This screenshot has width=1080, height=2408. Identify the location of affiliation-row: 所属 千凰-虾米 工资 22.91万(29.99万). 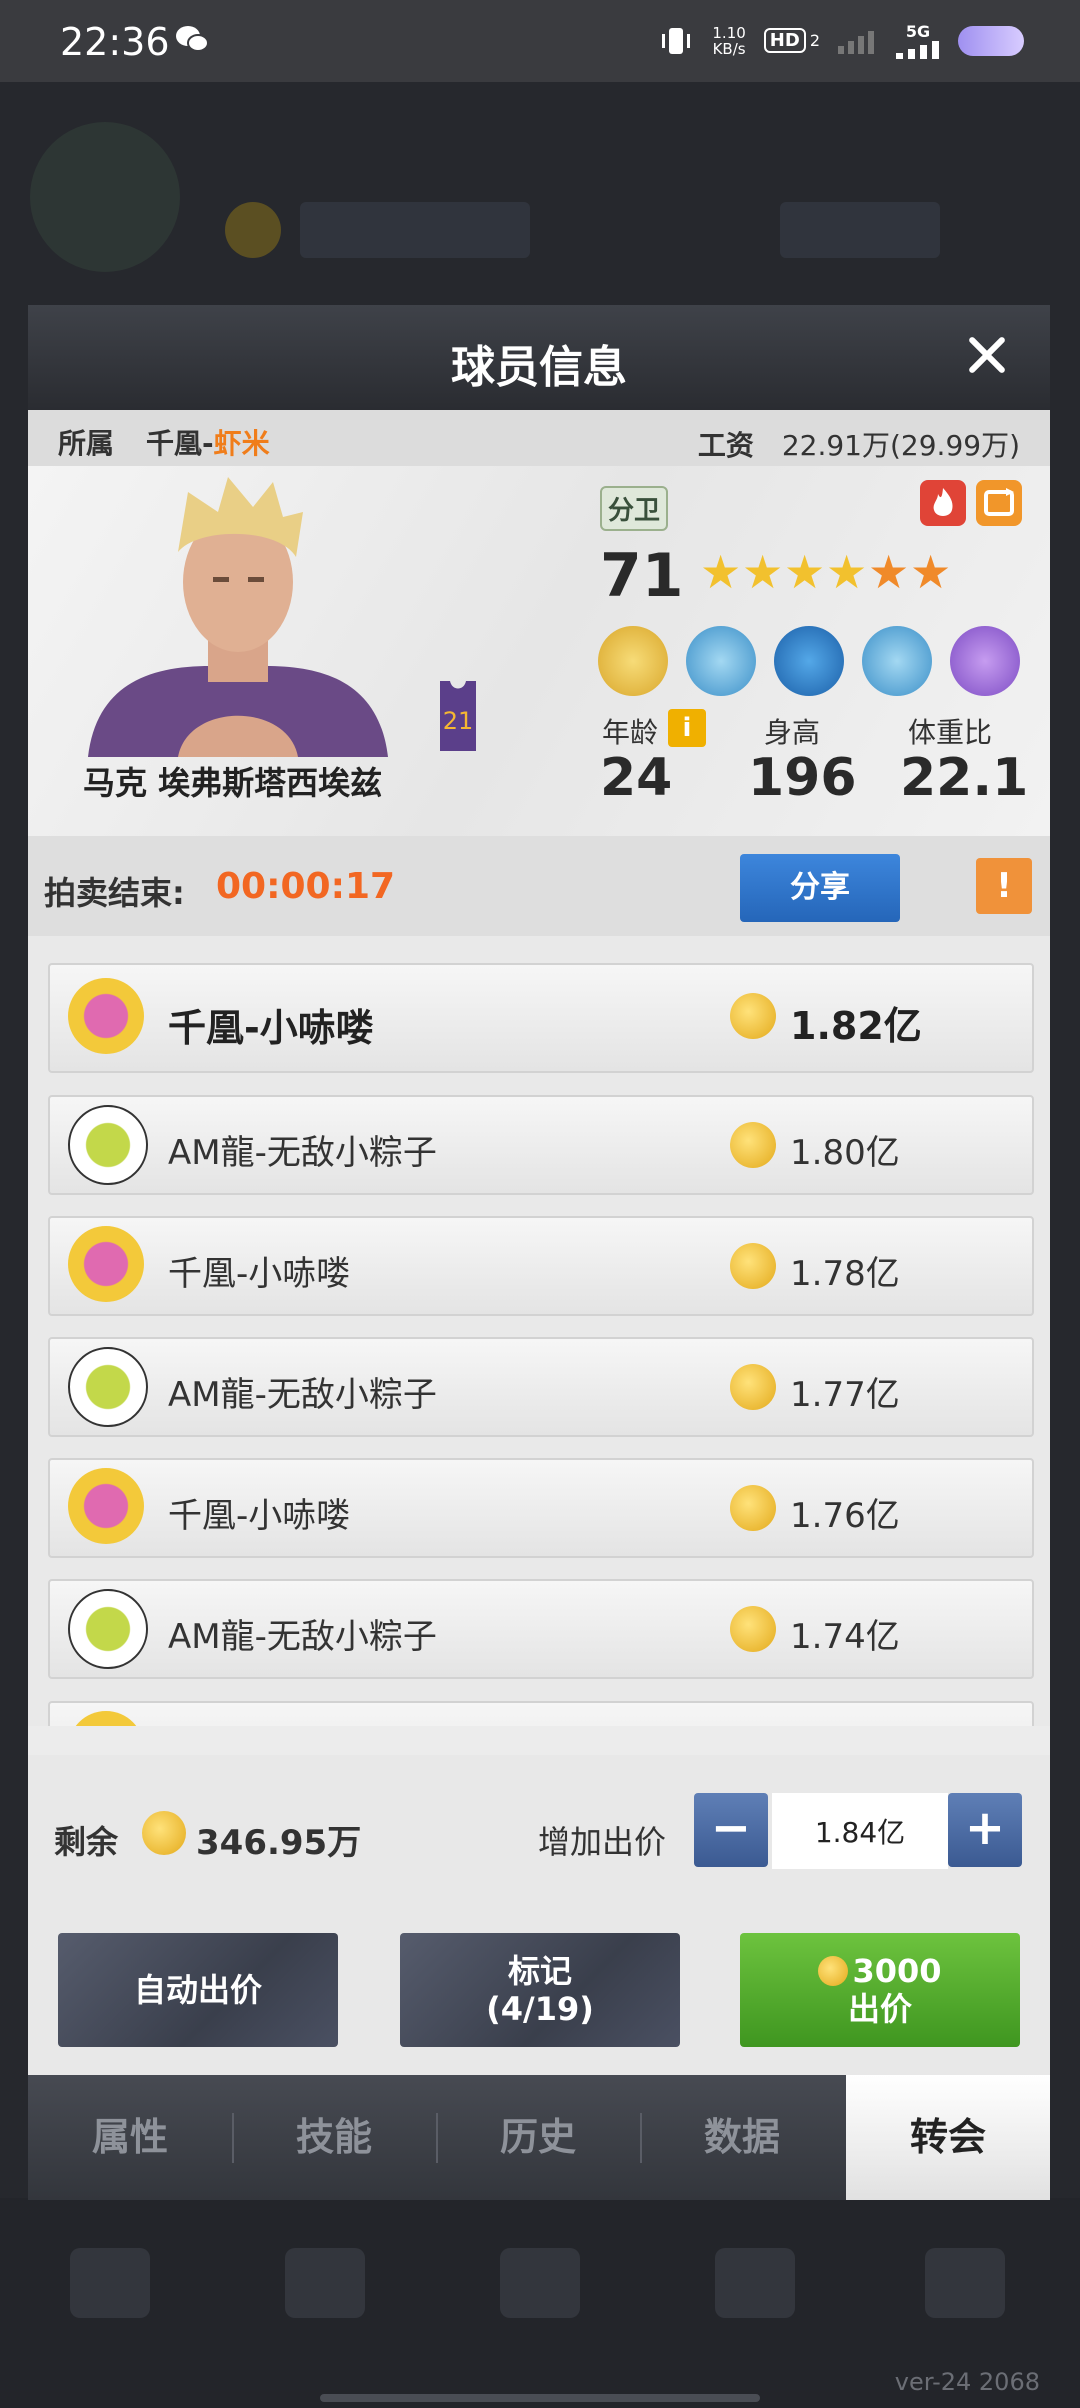
(539, 438).